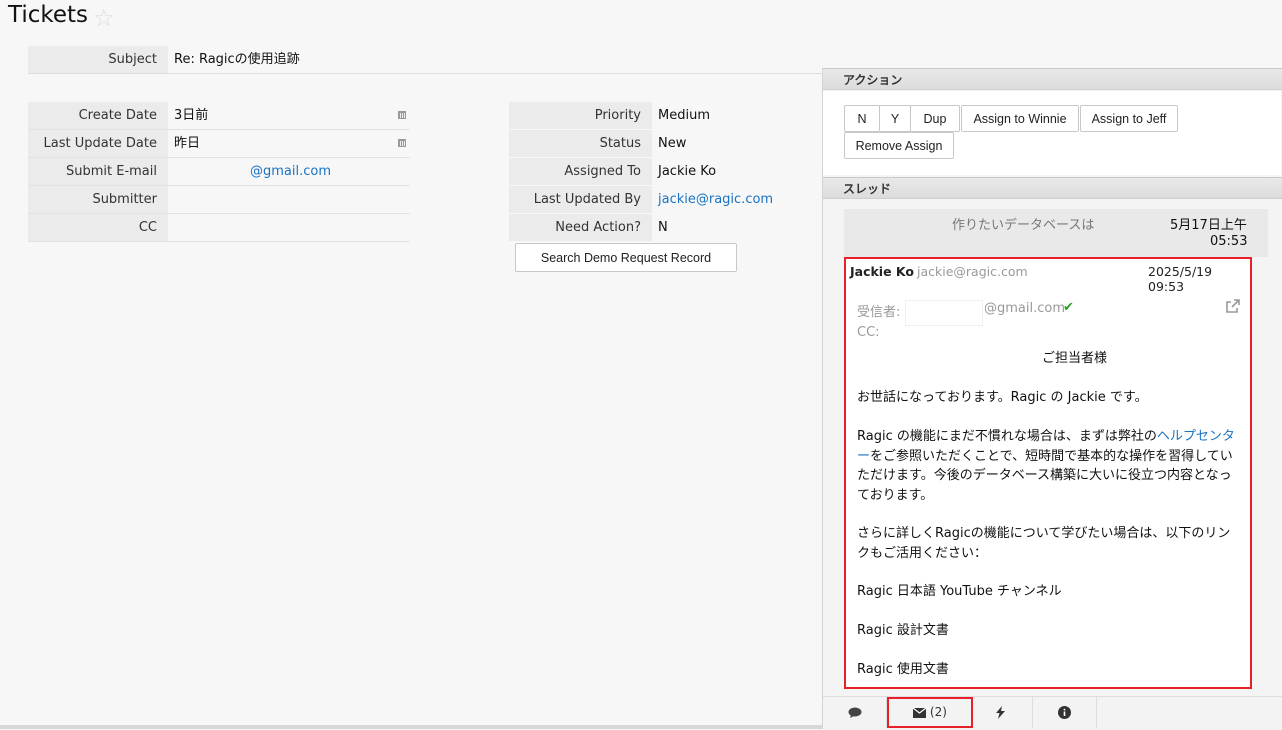 This screenshot has width=1282, height=730. What do you see at coordinates (715, 199) in the screenshot?
I see `last-updated-by-link: jackie@ragic.com` at bounding box center [715, 199].